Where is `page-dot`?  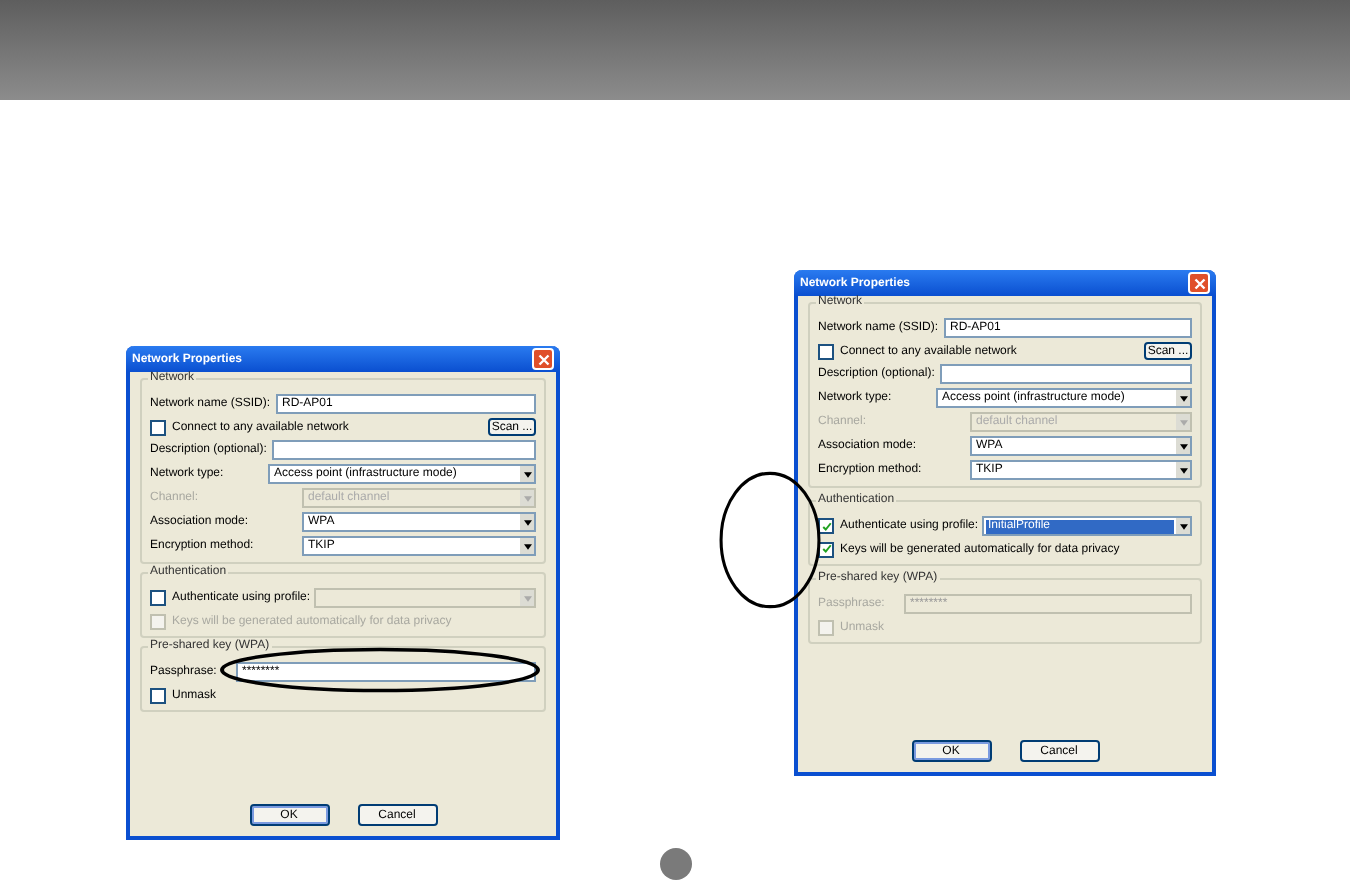 page-dot is located at coordinates (676, 864).